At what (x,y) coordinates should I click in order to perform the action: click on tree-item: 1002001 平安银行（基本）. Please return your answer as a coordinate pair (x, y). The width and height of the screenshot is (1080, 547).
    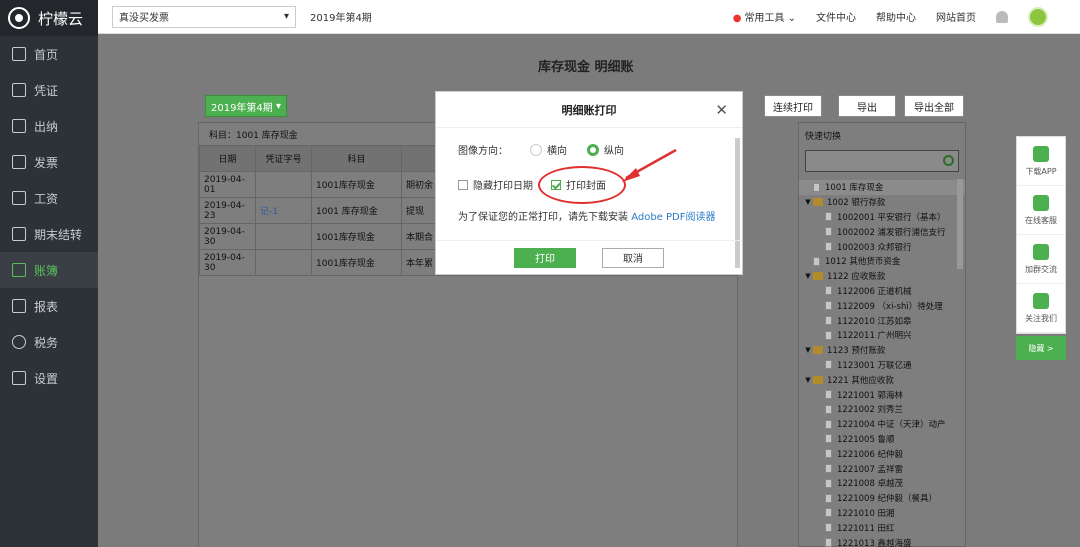
    Looking at the image, I should click on (882, 217).